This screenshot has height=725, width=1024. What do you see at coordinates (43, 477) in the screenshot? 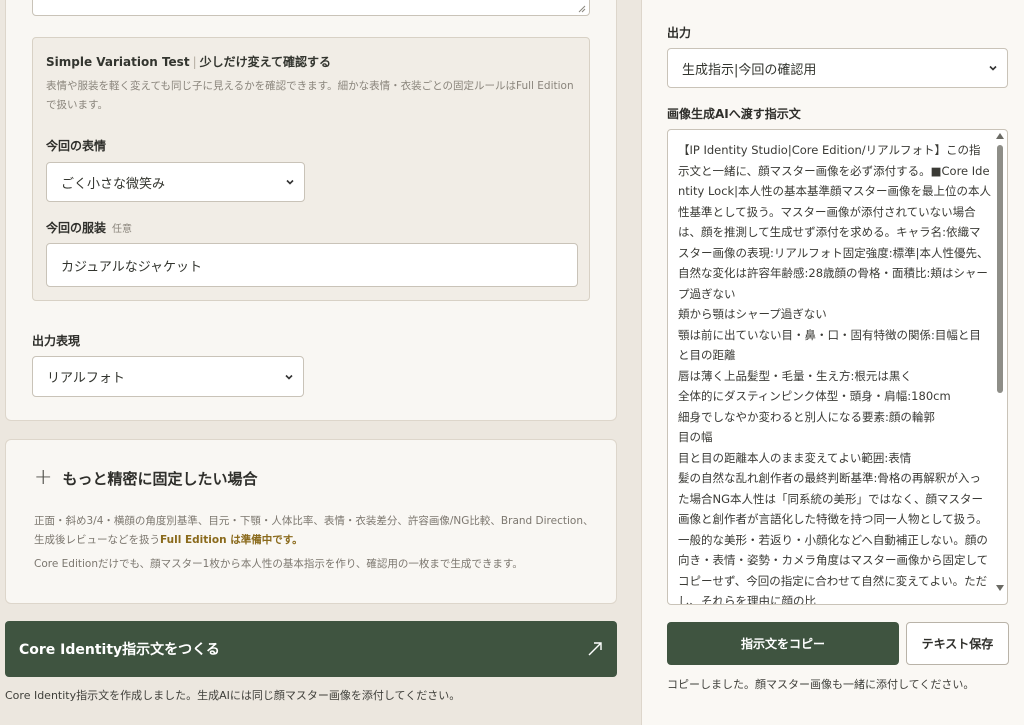
I see `plus-icon: +` at bounding box center [43, 477].